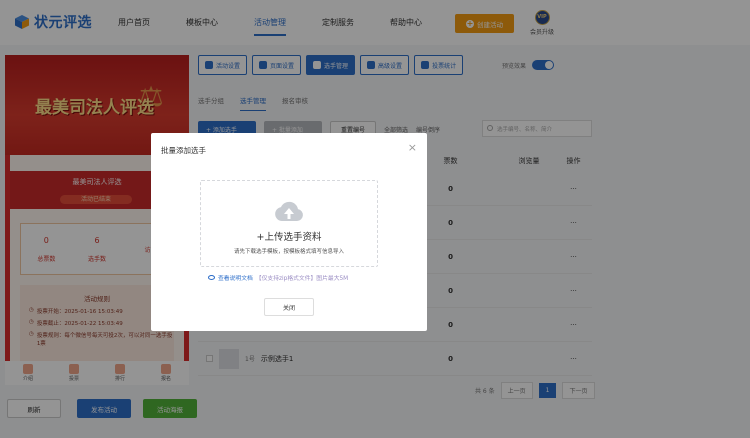  Describe the element at coordinates (289, 223) in the screenshot. I see `upload-dropzone: +上传选手资料 请先下载选手模板，按模板格式填写信息导入` at that location.